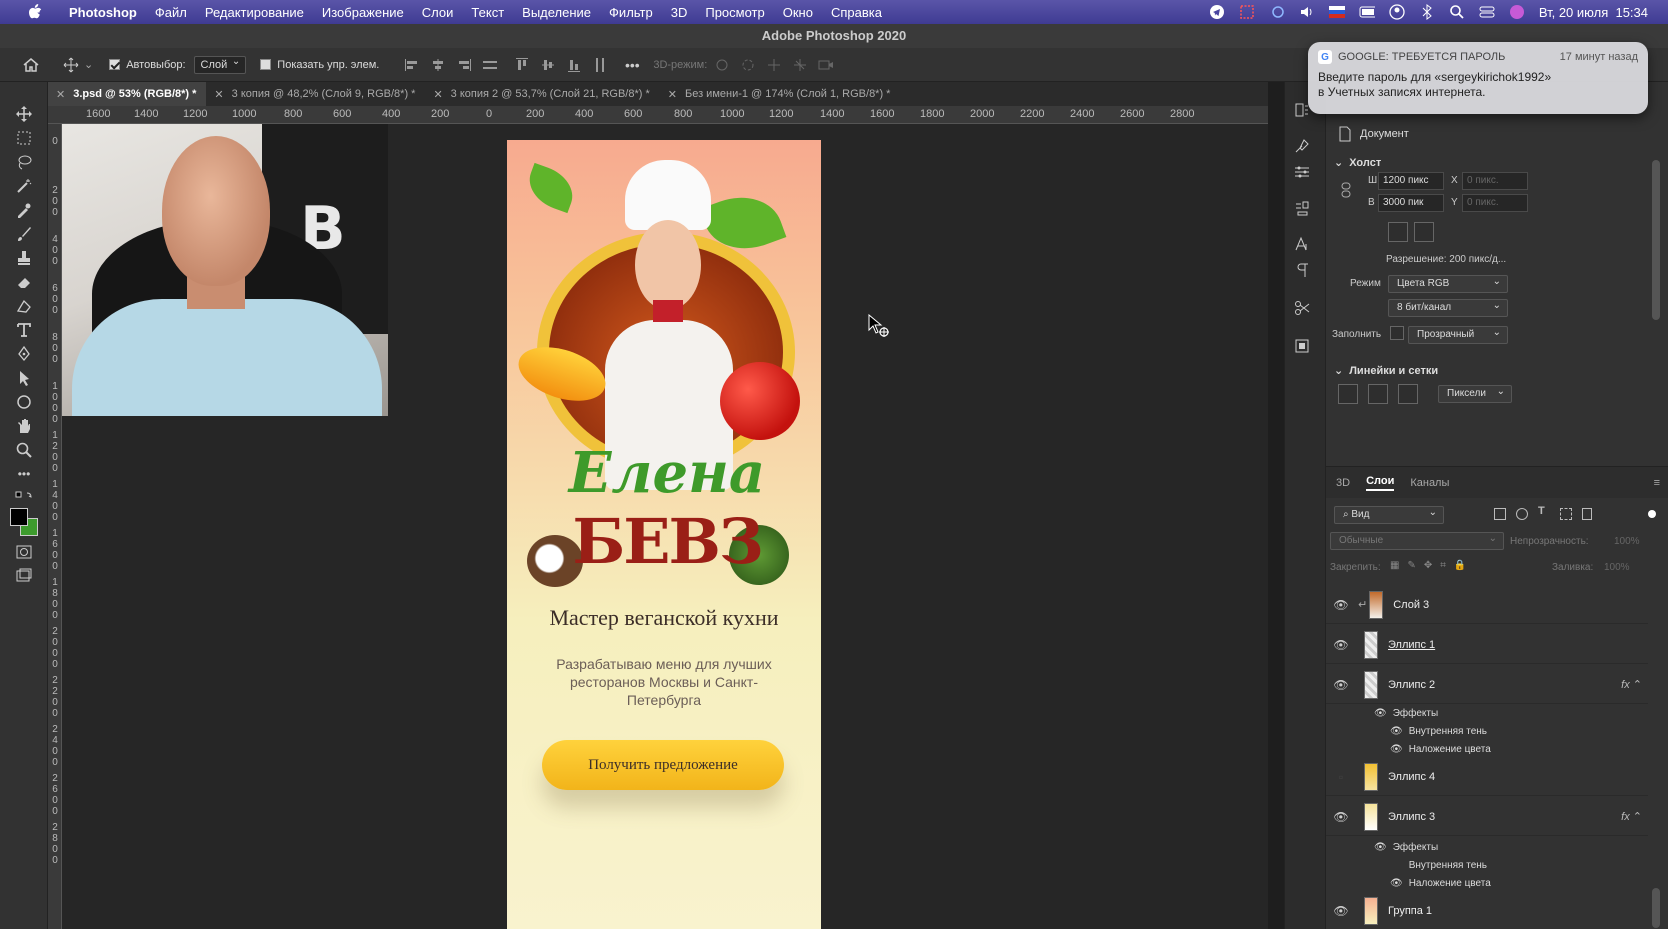  Describe the element at coordinates (88, 64) in the screenshot. I see `chevron-down-icon: ⌄` at that location.